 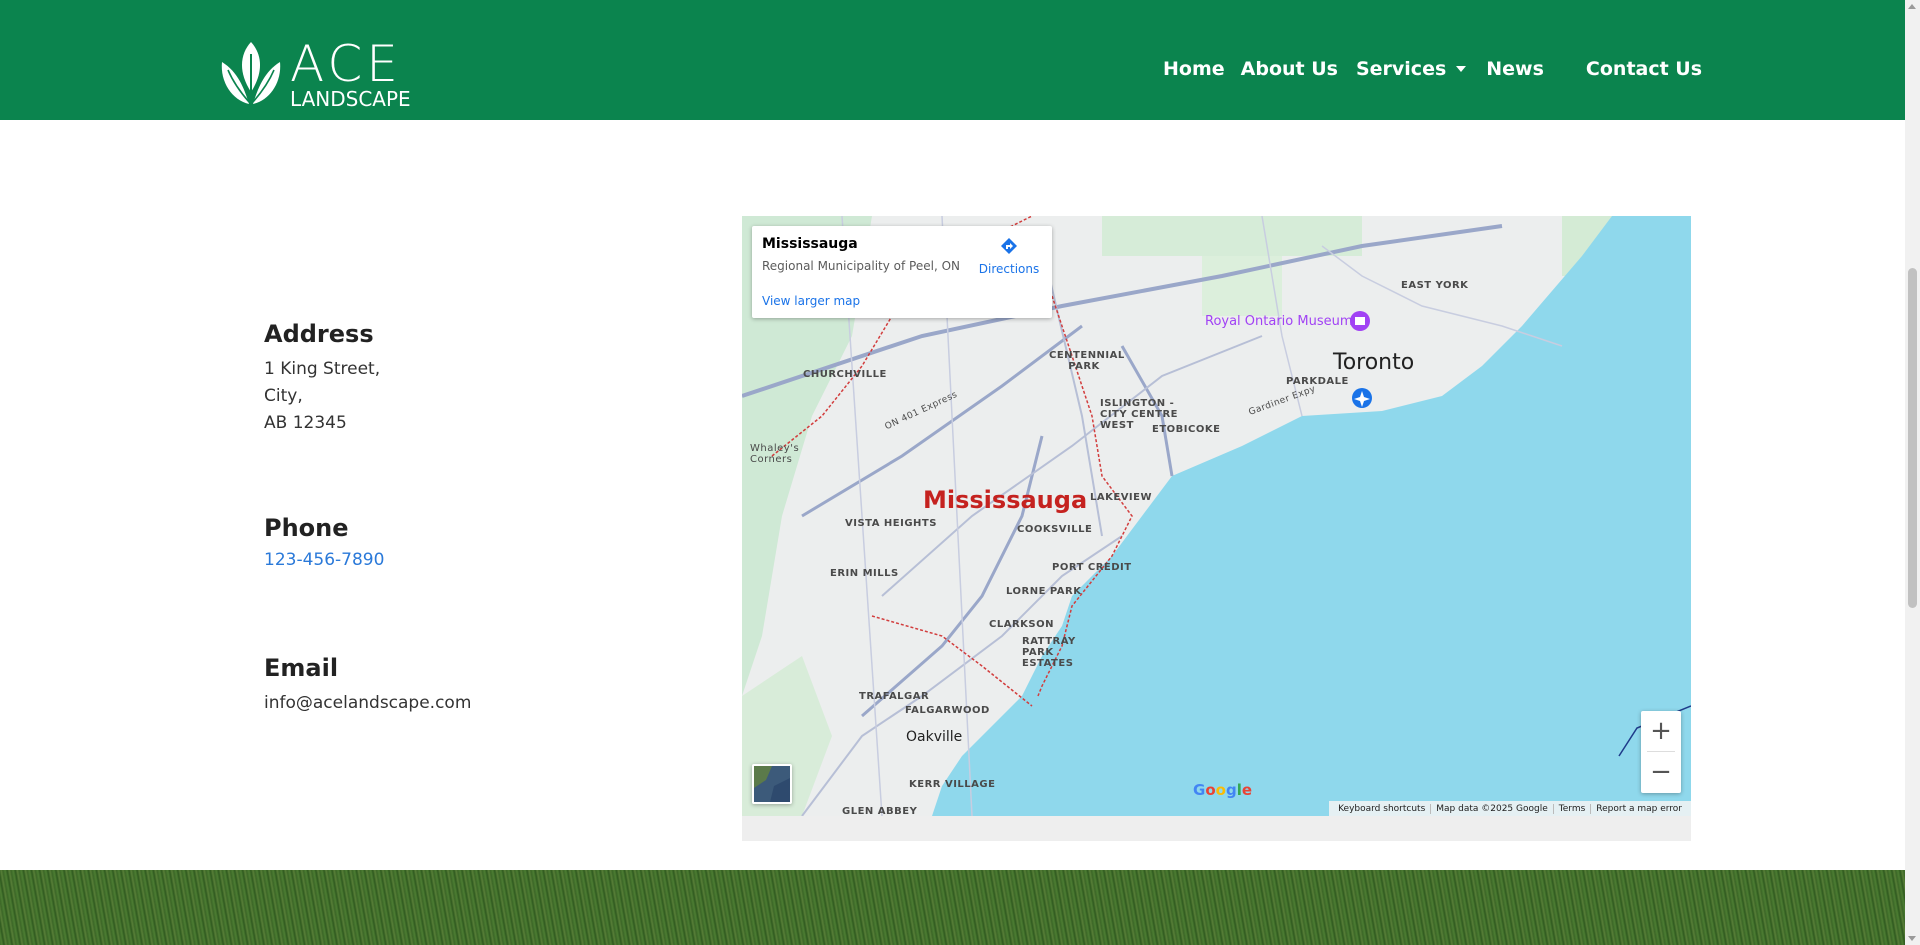 What do you see at coordinates (367, 685) in the screenshot?
I see `email-block: Email info@acelandscape.com` at bounding box center [367, 685].